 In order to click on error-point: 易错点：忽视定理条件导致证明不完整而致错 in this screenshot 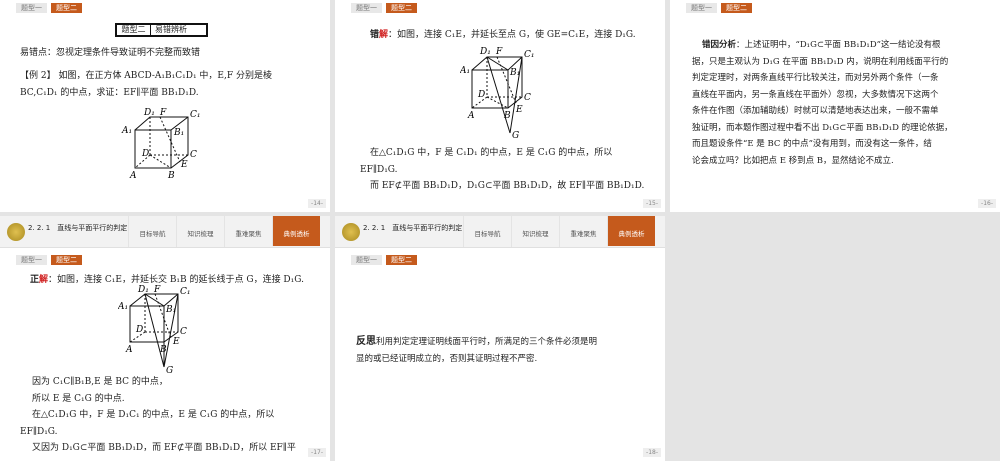, I will do `click(110, 53)`.